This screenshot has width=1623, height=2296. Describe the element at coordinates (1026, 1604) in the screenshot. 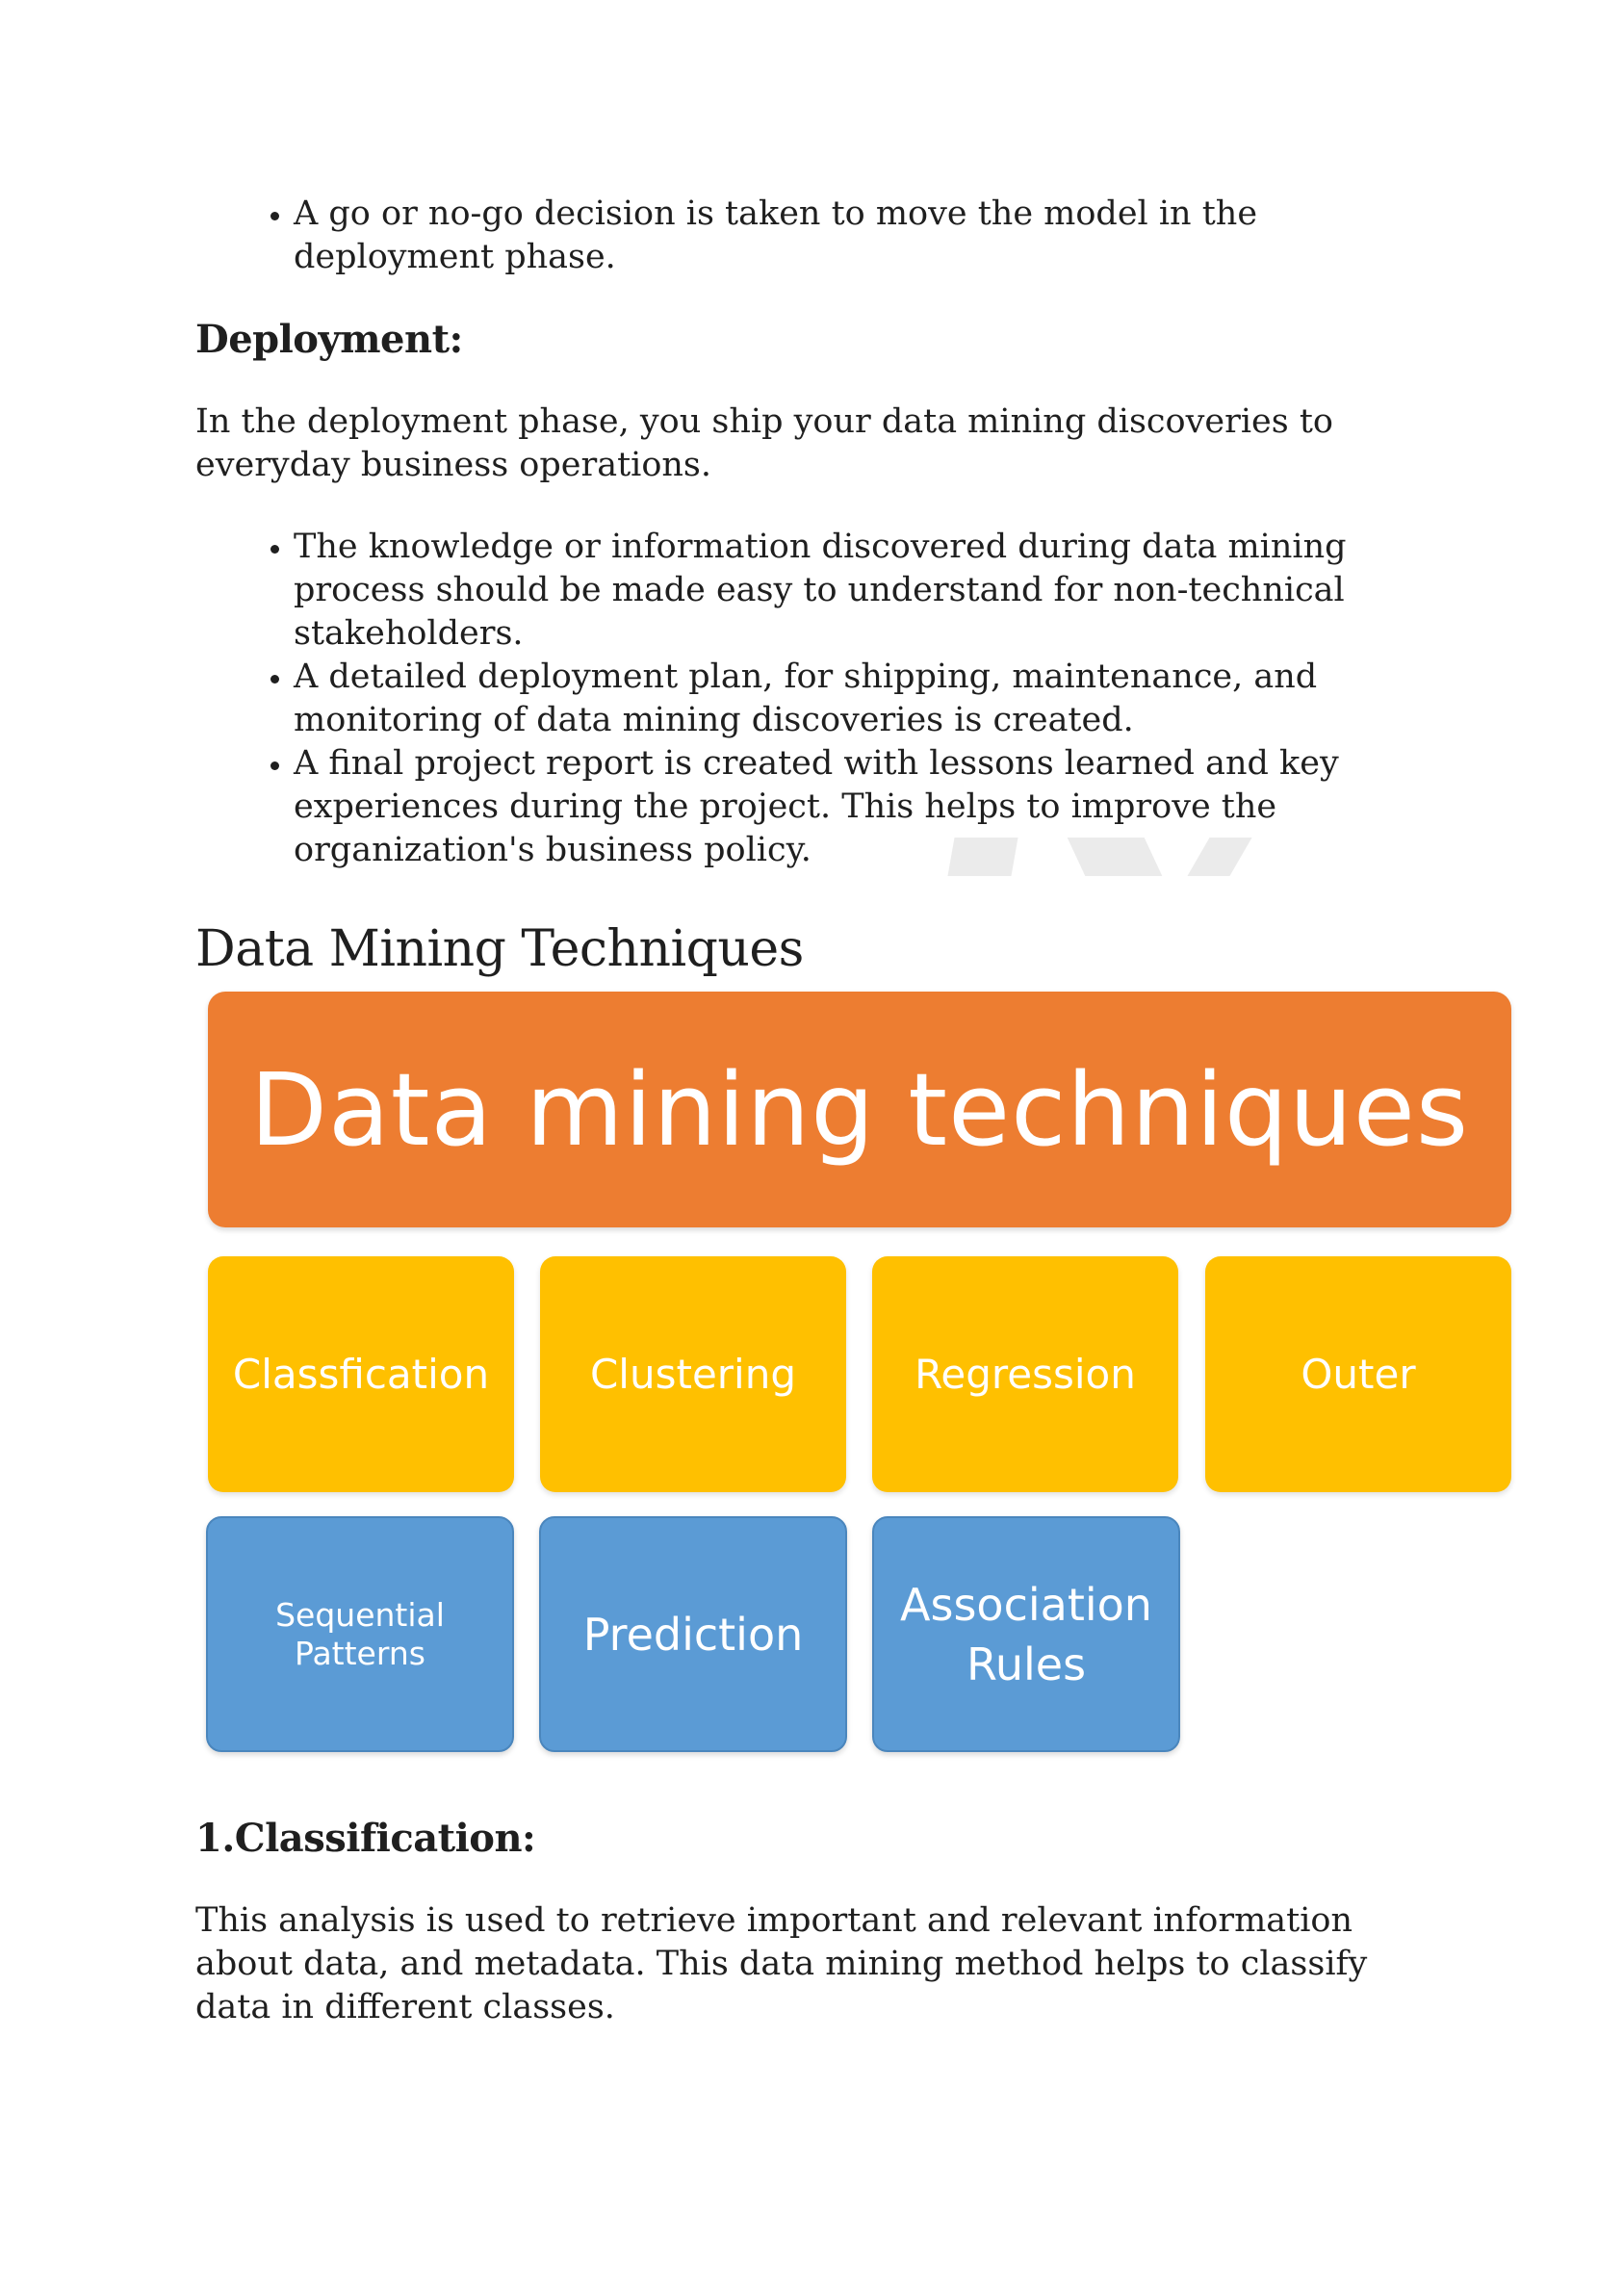

I see `box-label-line: Association` at that location.